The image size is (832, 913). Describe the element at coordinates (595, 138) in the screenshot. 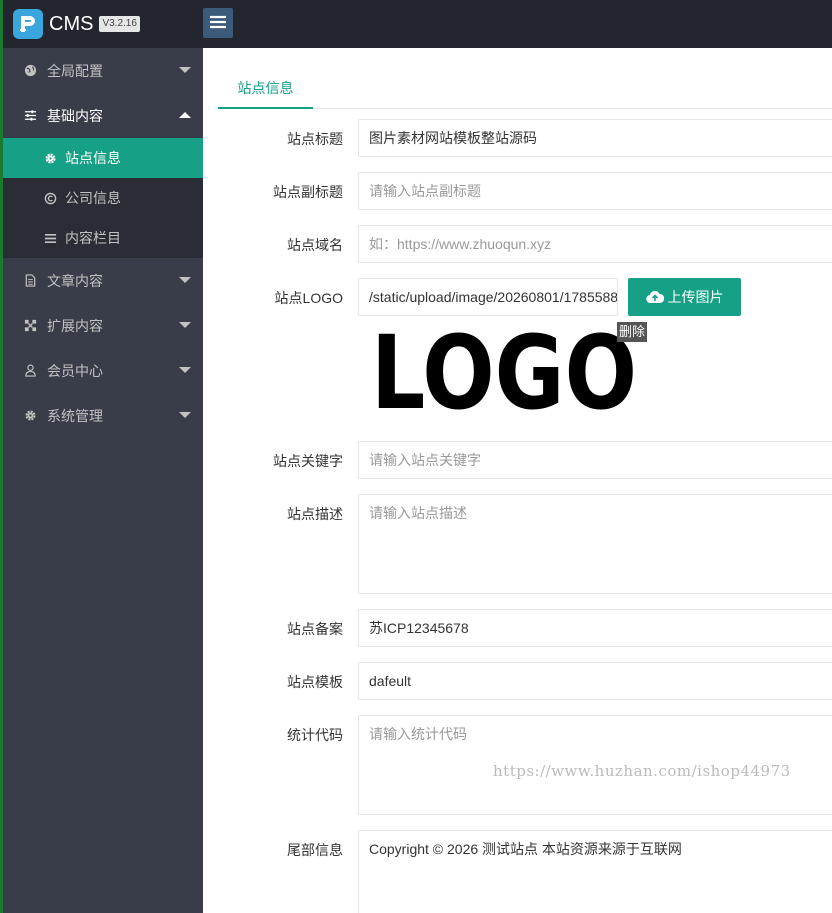

I see `site-title-input: 图片素材网站模板整站源码` at that location.